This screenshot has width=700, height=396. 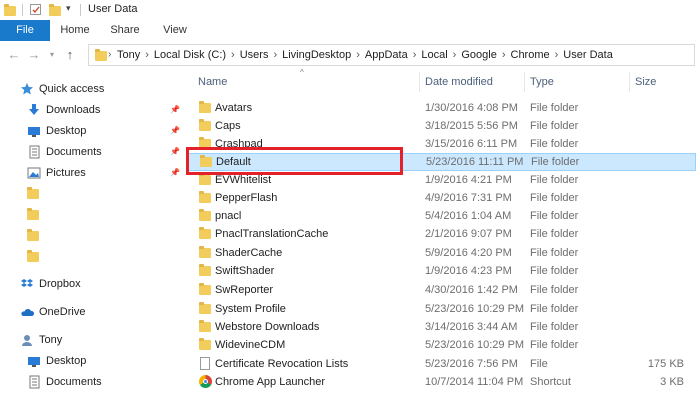 What do you see at coordinates (113, 9) in the screenshot?
I see `window-title: User Data` at bounding box center [113, 9].